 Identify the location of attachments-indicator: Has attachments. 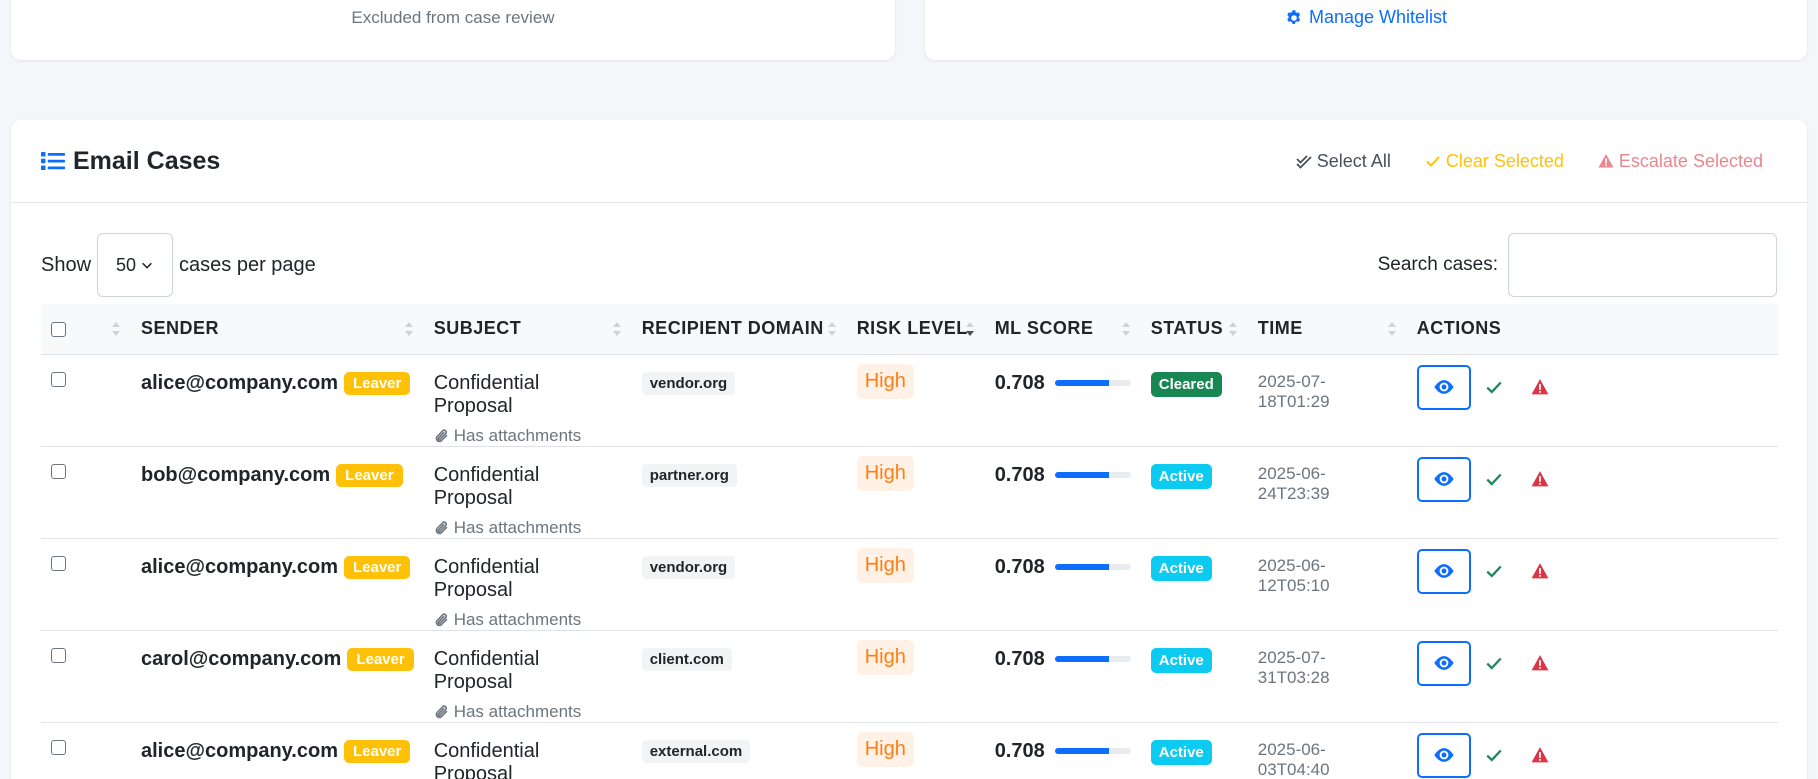
(528, 620).